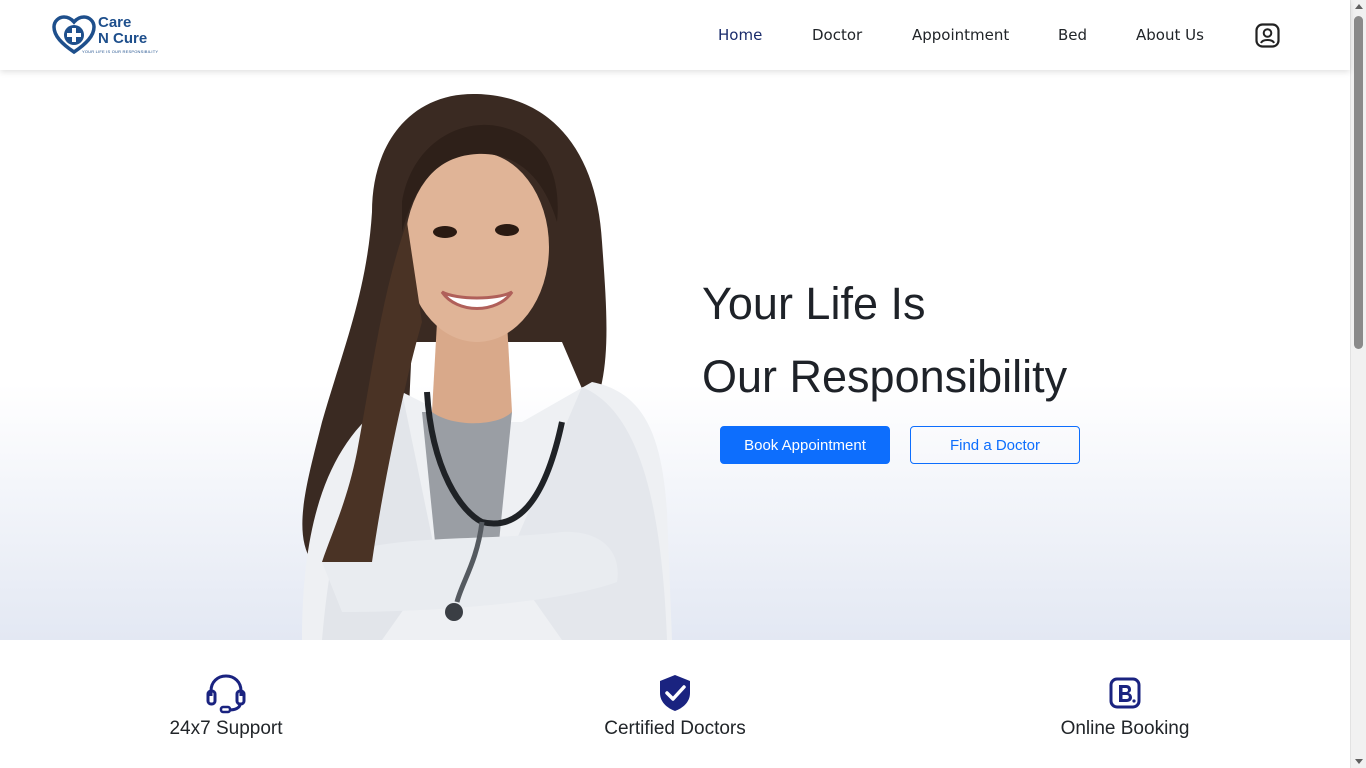  What do you see at coordinates (675, 693) in the screenshot?
I see `shield-check-icon` at bounding box center [675, 693].